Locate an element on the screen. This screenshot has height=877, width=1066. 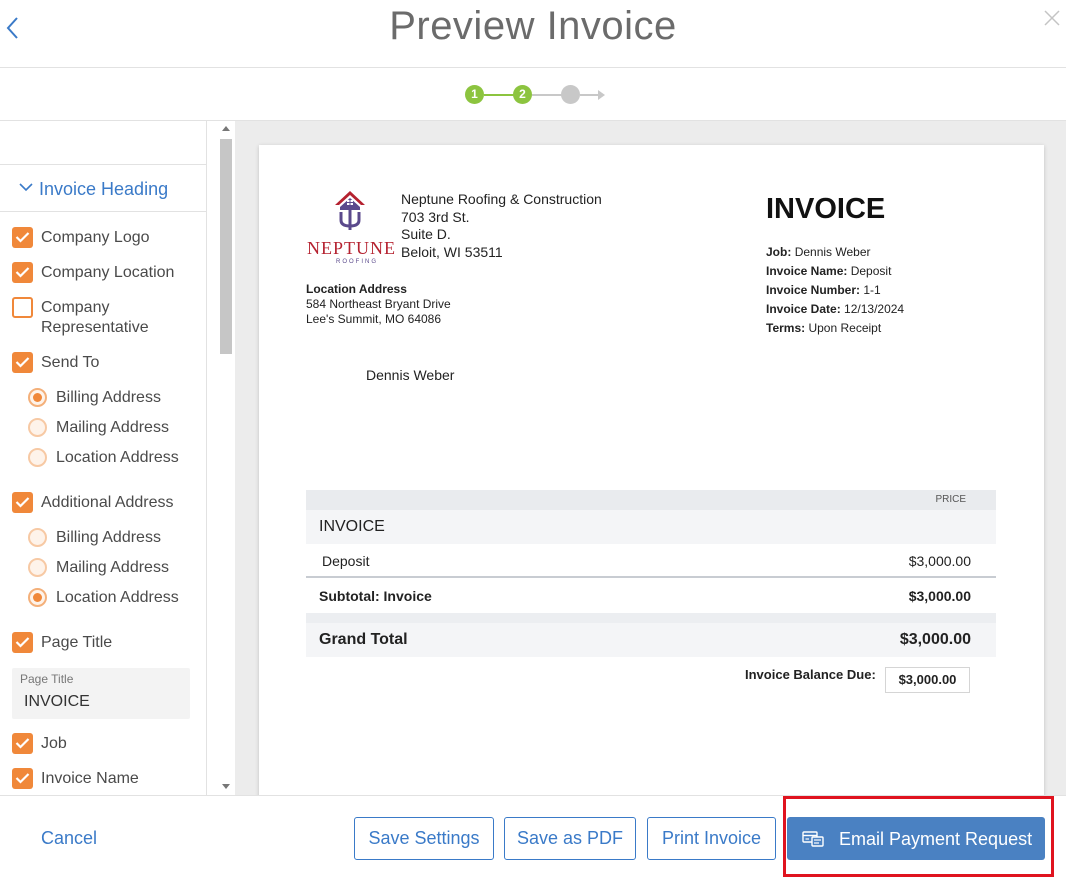
save-as-pdf-button: Save as PDF is located at coordinates (570, 838).